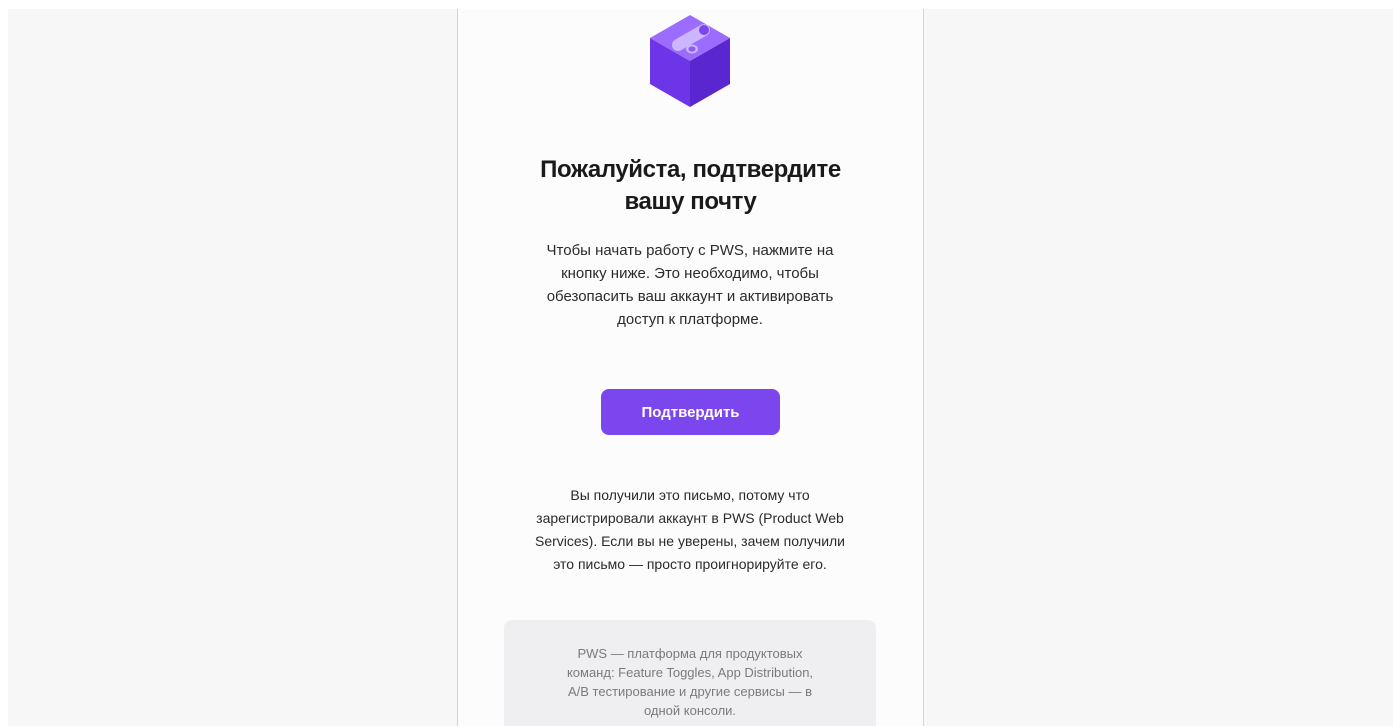 This screenshot has height=726, width=1393. Describe the element at coordinates (690, 273) in the screenshot. I see `intro-line: кнопку ниже. Это необходимо, чтобы` at that location.